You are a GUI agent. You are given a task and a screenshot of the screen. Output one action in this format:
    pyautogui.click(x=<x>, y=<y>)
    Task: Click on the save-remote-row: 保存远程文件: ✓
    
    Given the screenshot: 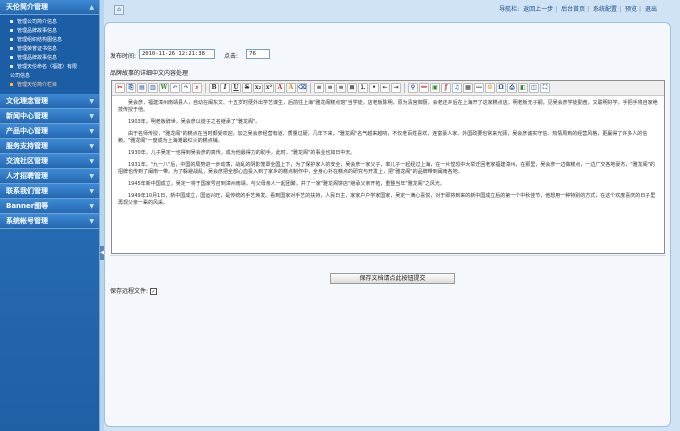 What is the action you would take?
    pyautogui.click(x=134, y=290)
    